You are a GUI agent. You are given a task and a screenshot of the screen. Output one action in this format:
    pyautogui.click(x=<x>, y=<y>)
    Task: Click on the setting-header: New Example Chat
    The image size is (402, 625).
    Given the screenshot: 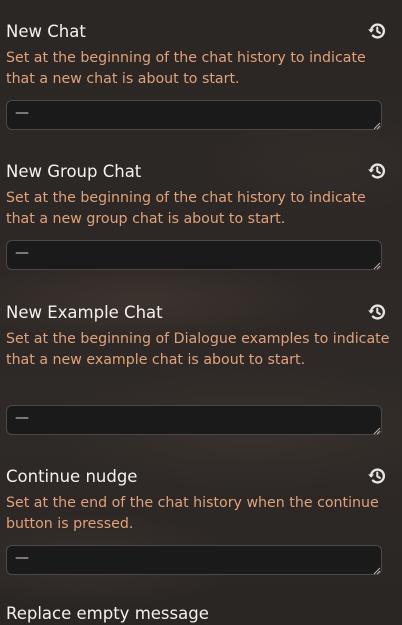 What is the action you would take?
    pyautogui.click(x=201, y=315)
    